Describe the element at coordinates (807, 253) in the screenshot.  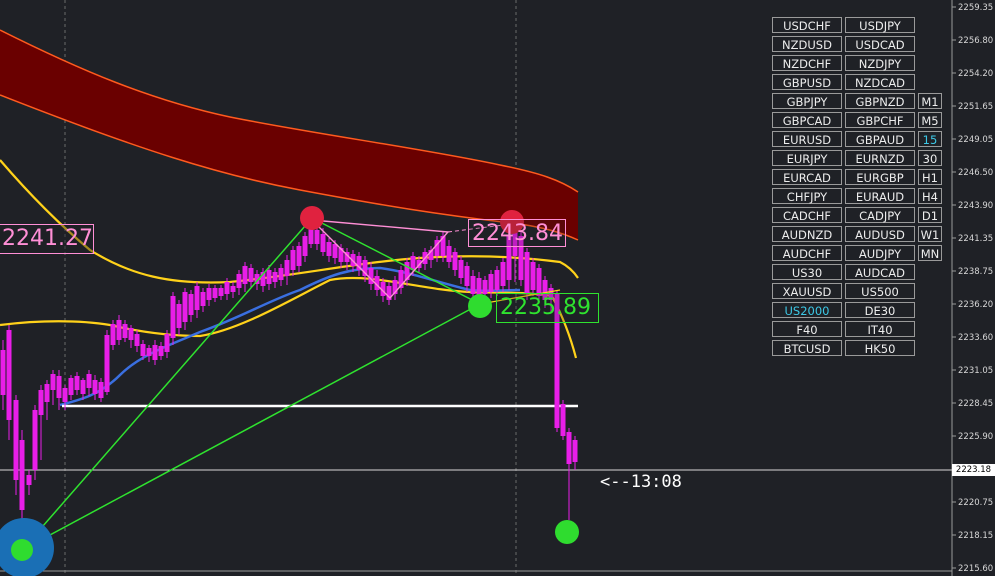
I see `symbol-button-audchf: AUDCHF` at that location.